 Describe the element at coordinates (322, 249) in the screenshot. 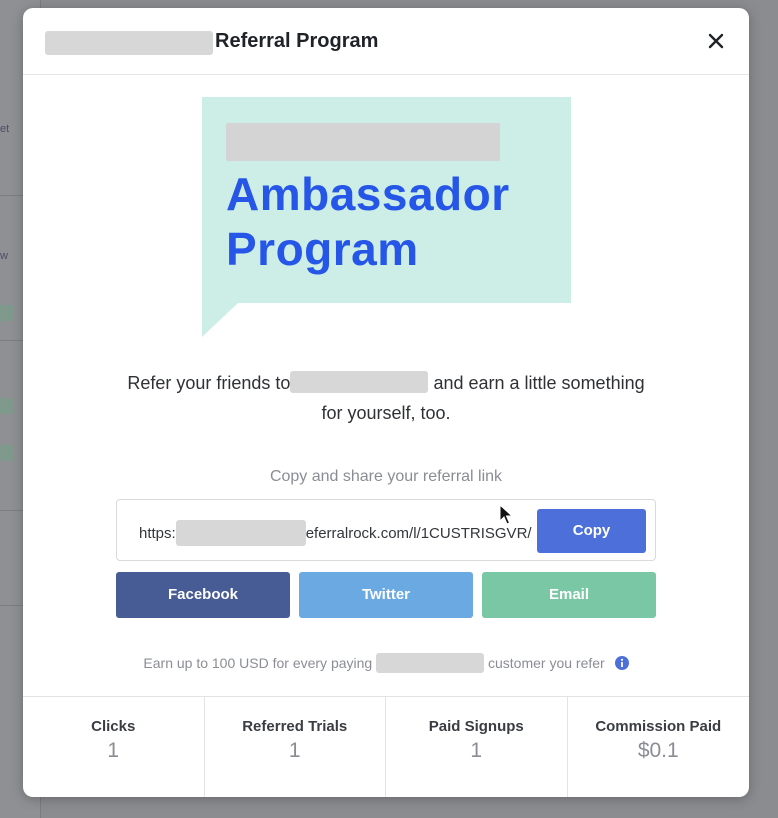

I see `banner-title-line2: Program` at that location.